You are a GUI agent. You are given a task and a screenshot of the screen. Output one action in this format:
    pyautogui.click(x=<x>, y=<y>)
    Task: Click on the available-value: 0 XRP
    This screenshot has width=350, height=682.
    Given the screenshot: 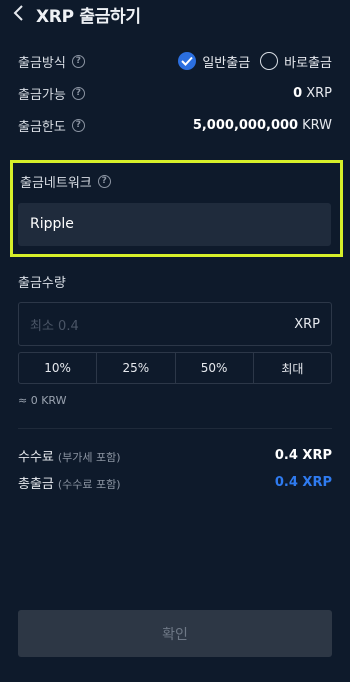 What is the action you would take?
    pyautogui.click(x=312, y=93)
    